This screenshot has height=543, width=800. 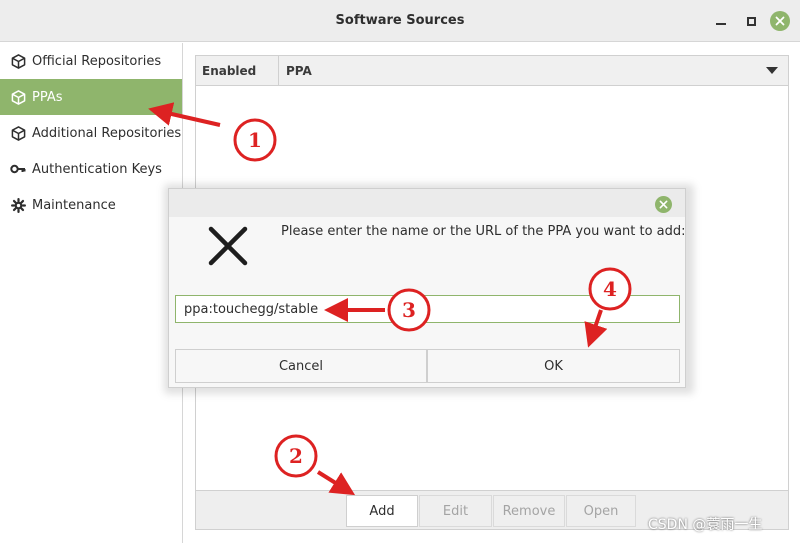 What do you see at coordinates (18, 169) in the screenshot?
I see `key-icon` at bounding box center [18, 169].